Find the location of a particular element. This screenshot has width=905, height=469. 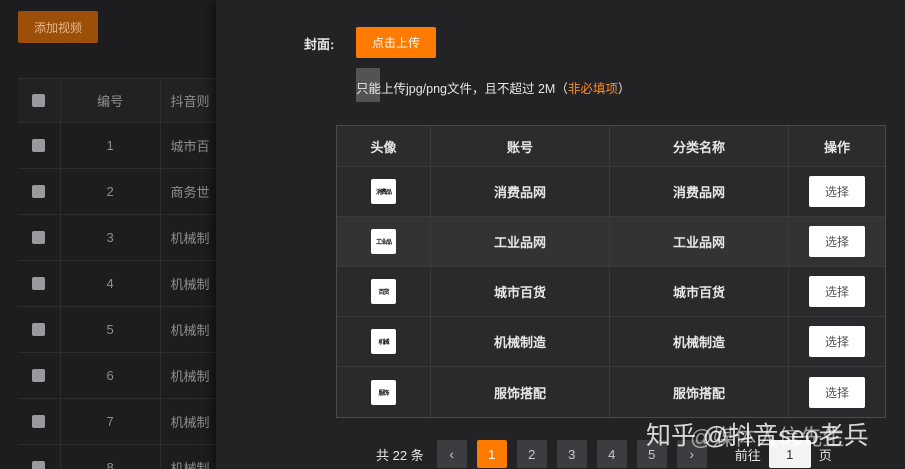

upload-hint: 只能上传jpg/png文件，且不超过 2M（非必填项） is located at coordinates (493, 87).